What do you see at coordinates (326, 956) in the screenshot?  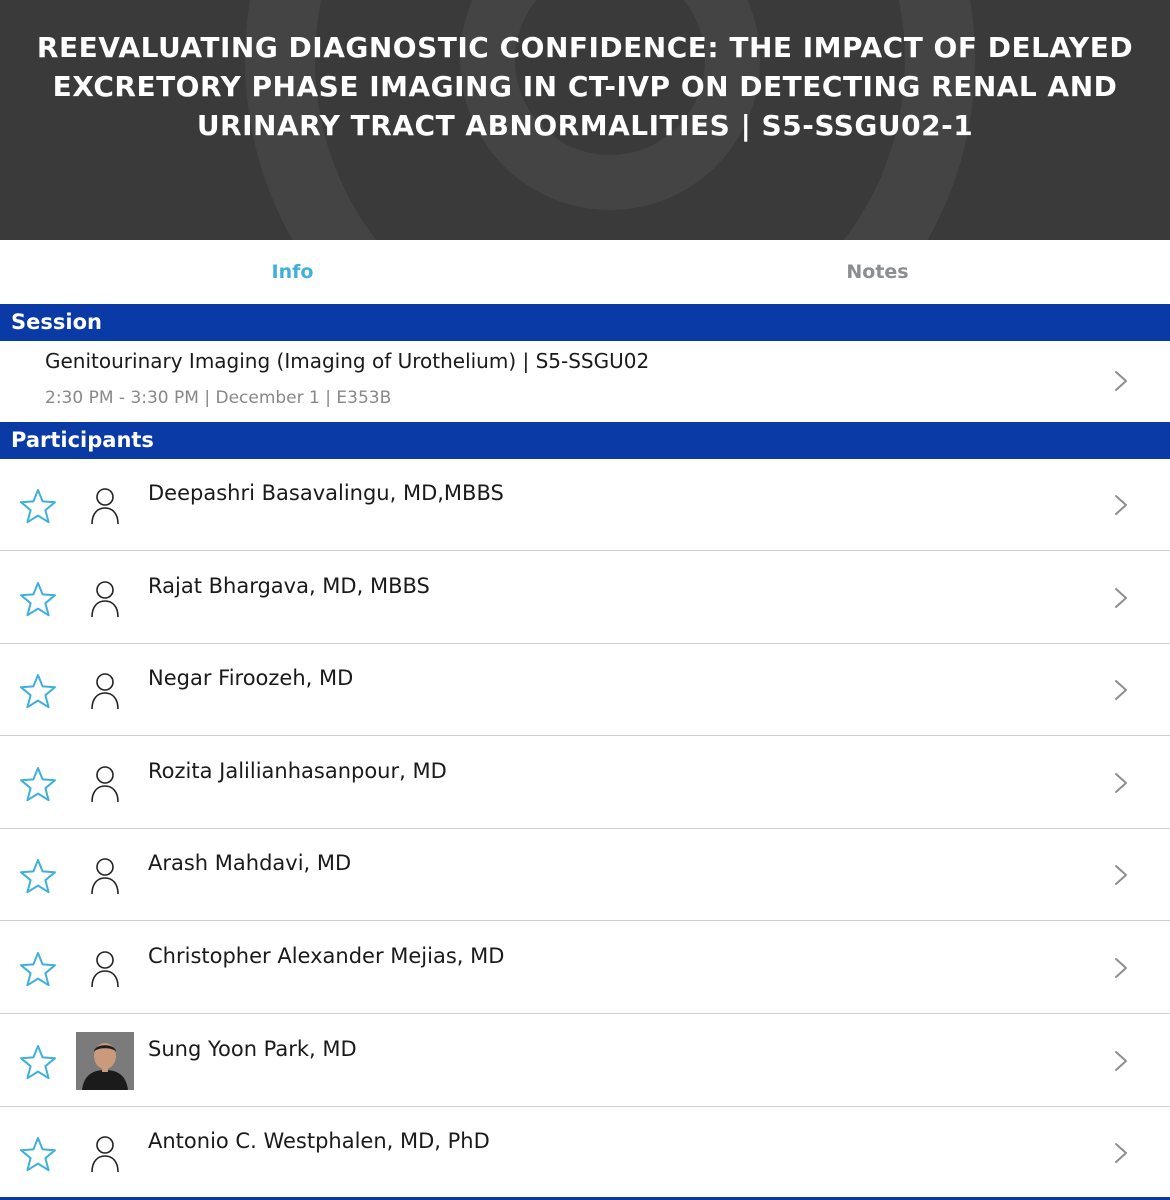 I see `participant-name: Christopher Alexander Mejias, MD` at bounding box center [326, 956].